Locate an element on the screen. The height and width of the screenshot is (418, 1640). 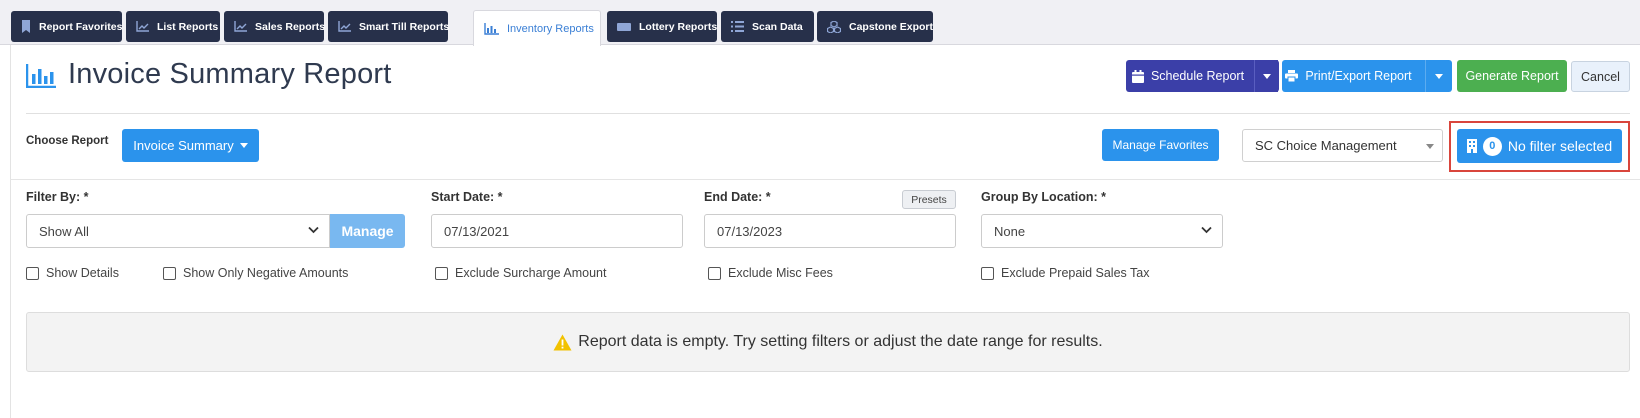
cancel-button: Cancel is located at coordinates (1600, 76).